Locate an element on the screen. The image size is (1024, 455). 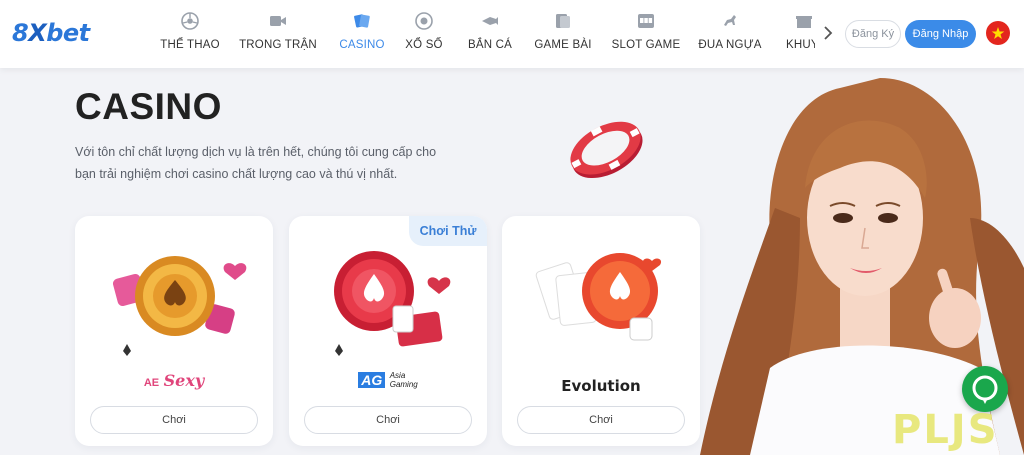
nav-item-trong-tran: TRONG TRẬN is located at coordinates (278, 34).